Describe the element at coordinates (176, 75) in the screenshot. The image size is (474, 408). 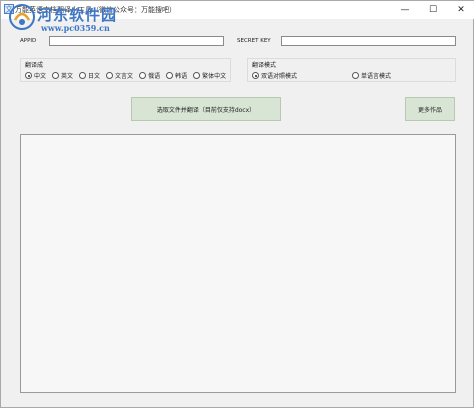
I see `radio-option-korean: 韩语` at that location.